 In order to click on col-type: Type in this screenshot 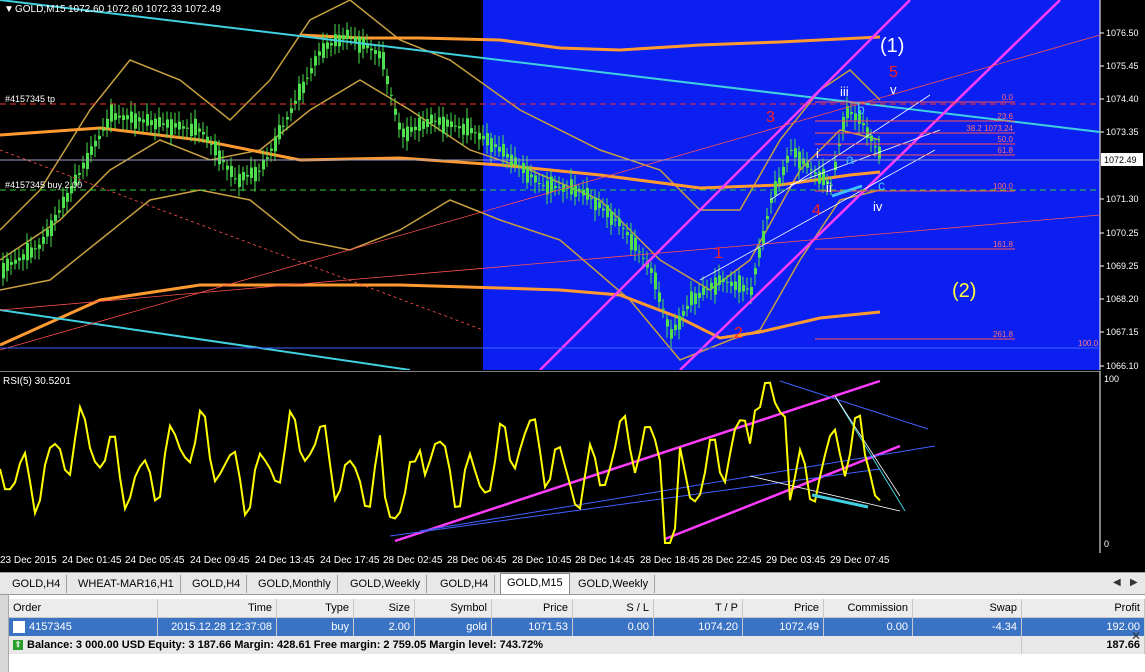, I will do `click(315, 608)`.